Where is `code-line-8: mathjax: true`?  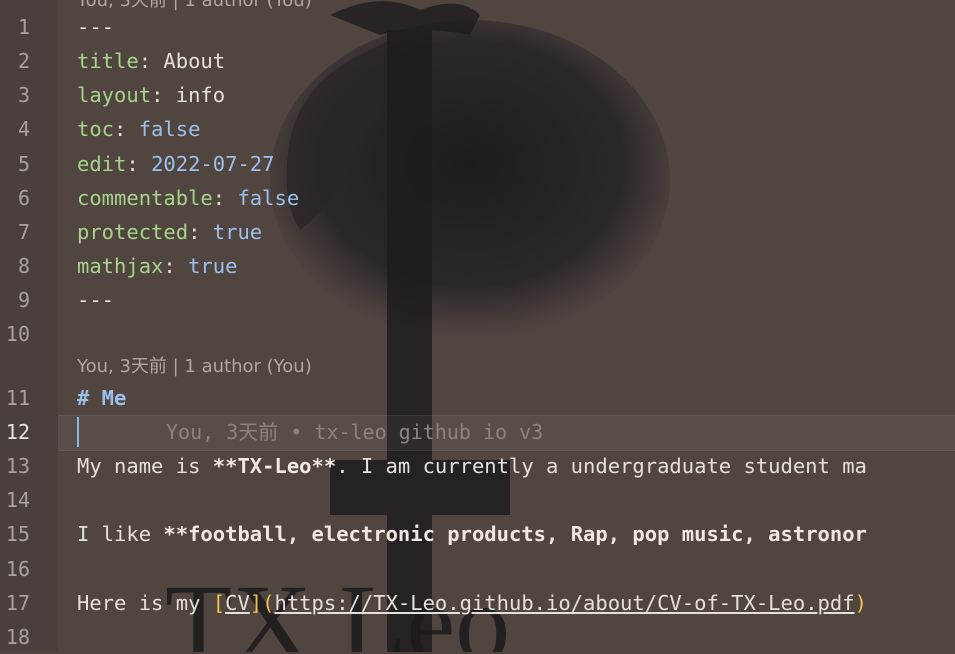 code-line-8: mathjax: true is located at coordinates (157, 266).